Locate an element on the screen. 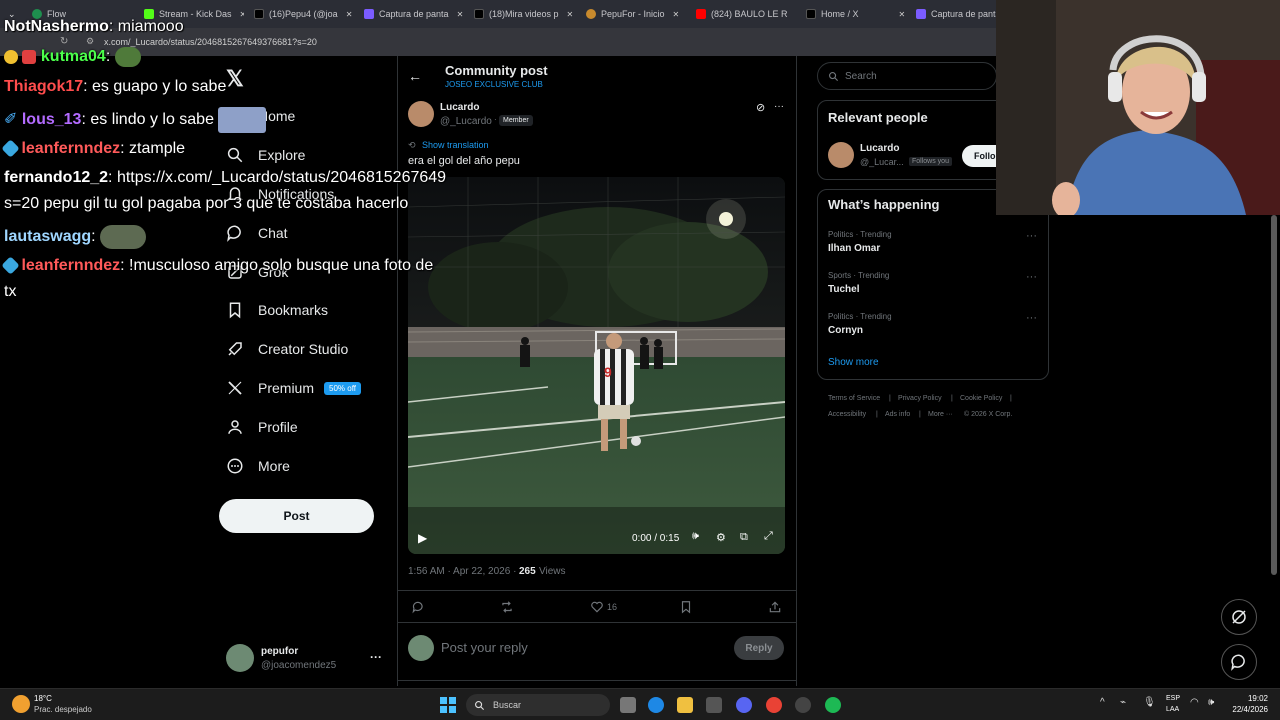 The height and width of the screenshot is (720, 1280). discord-icon is located at coordinates (744, 705).